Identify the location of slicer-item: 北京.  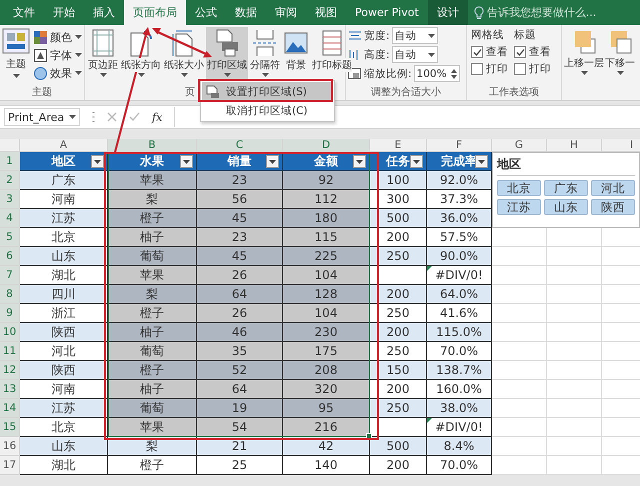
(519, 188).